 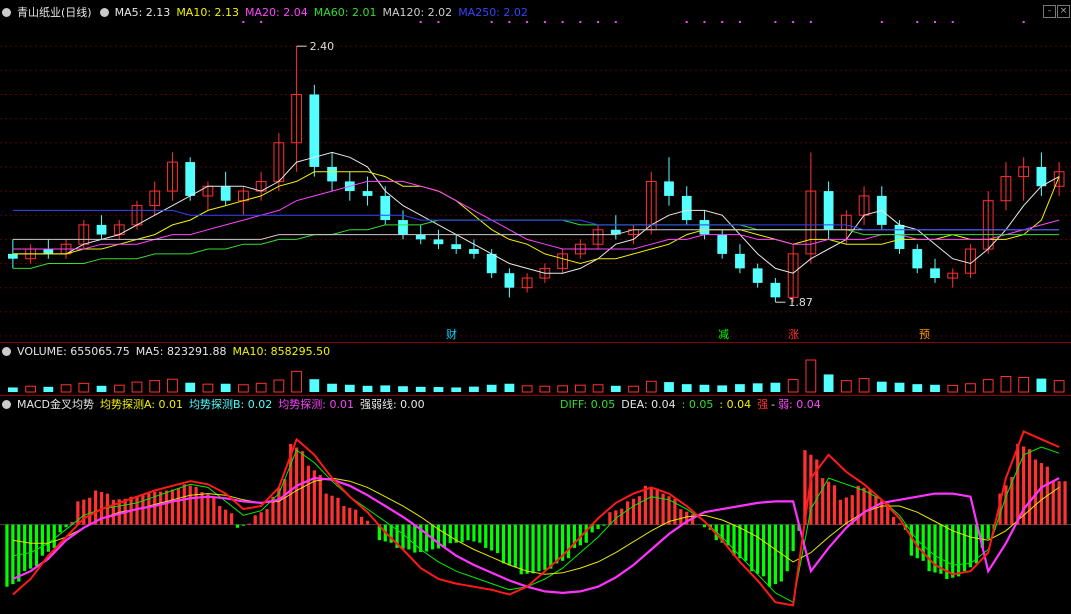 I want to click on strength-line: 强弱线: 0.00, so click(x=392, y=404).